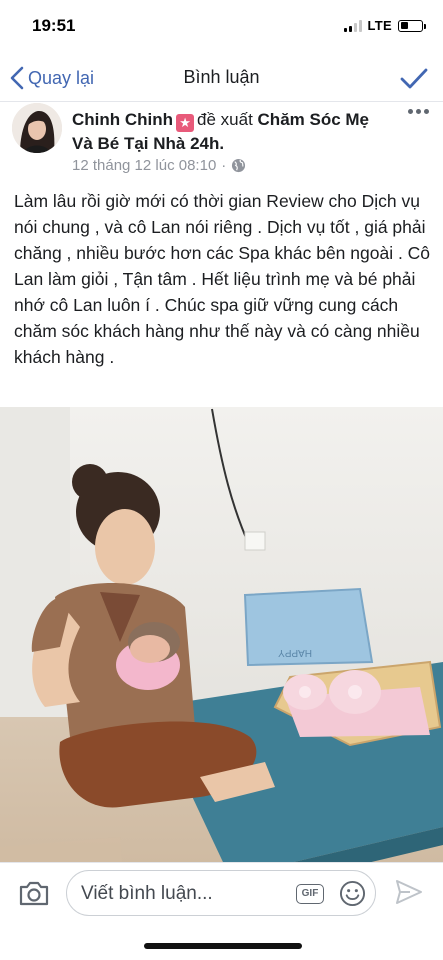  What do you see at coordinates (409, 892) in the screenshot?
I see `send-icon` at bounding box center [409, 892].